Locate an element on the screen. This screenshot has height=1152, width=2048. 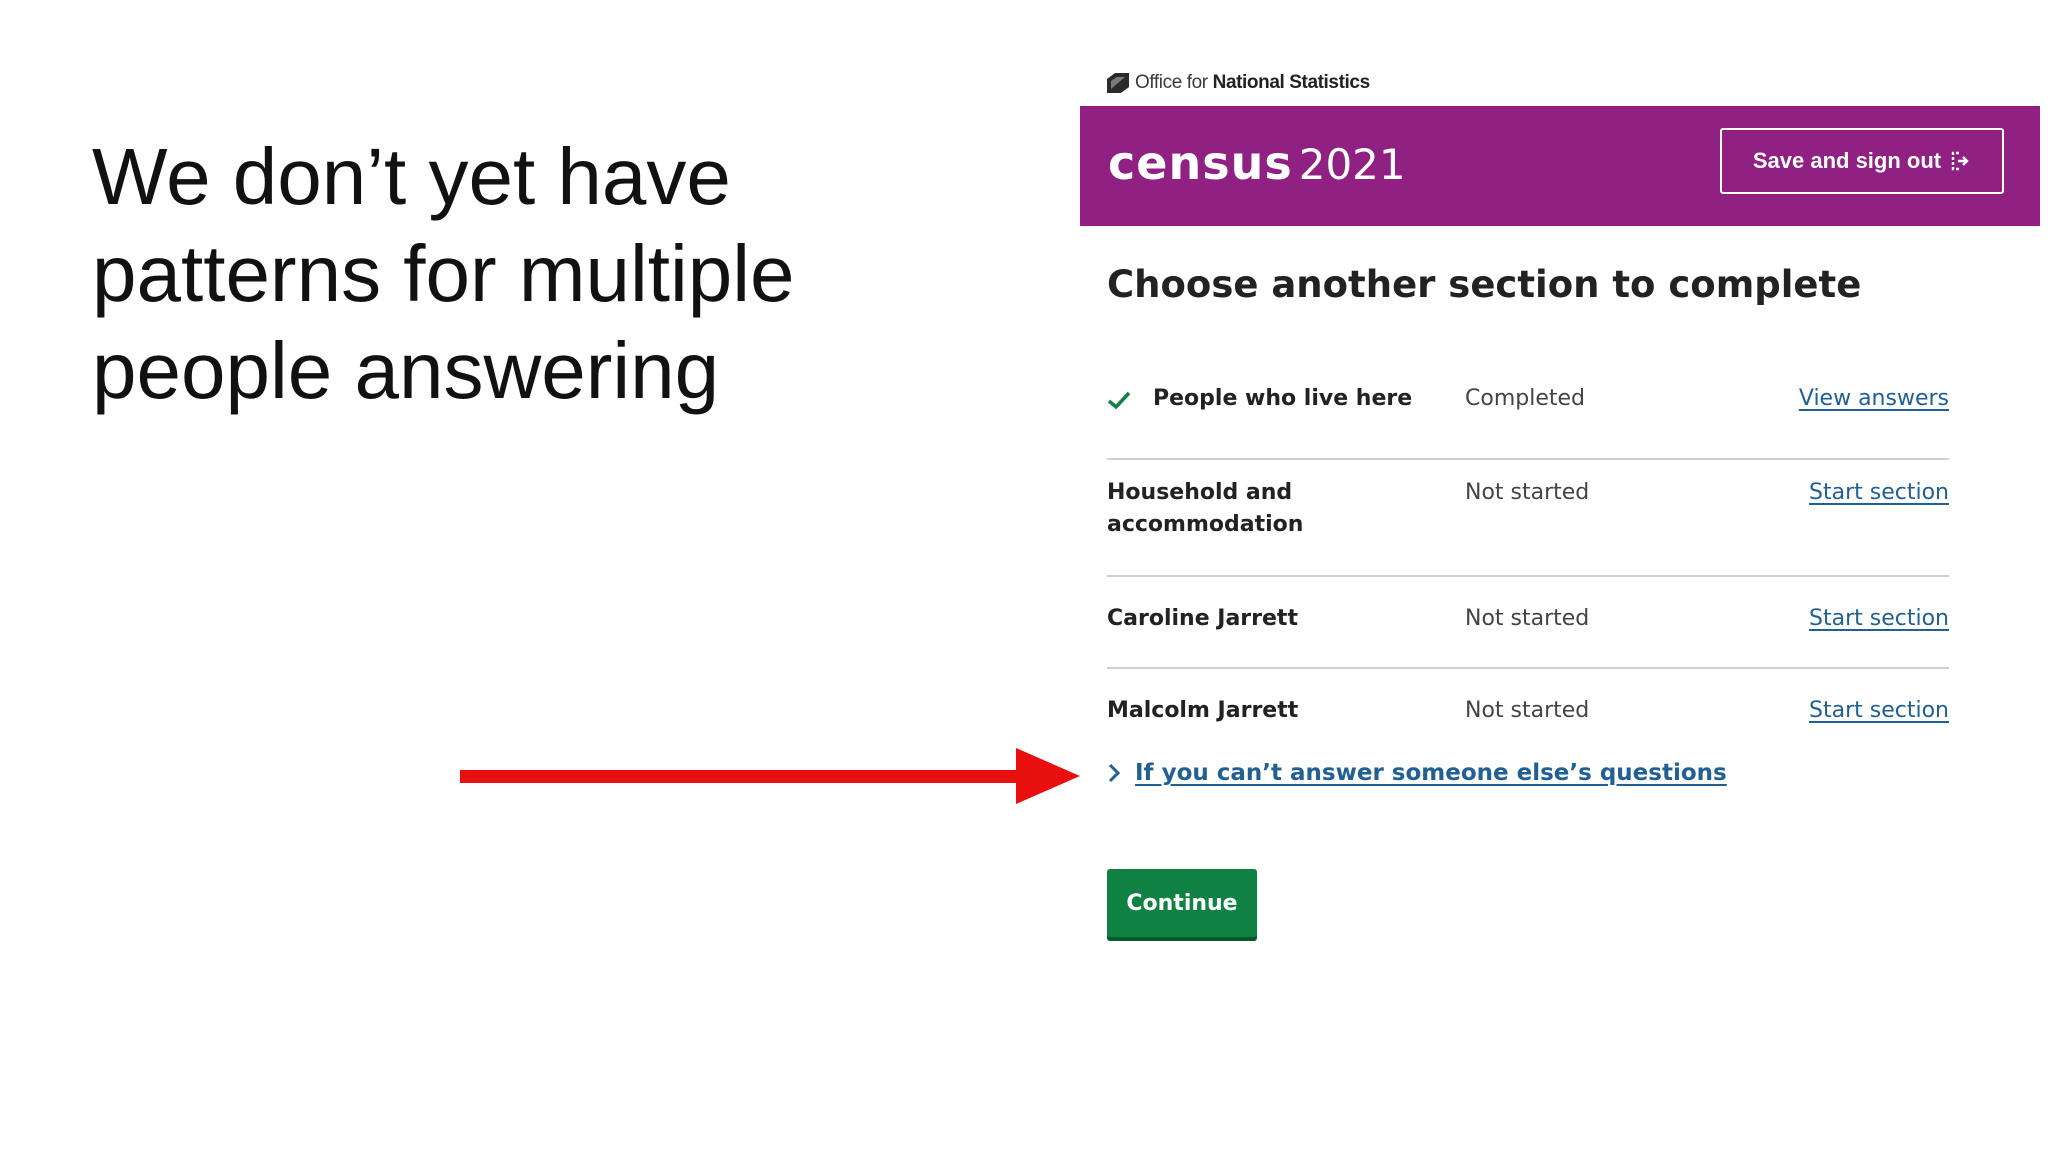
slide-heading-line-2: patterns for multiple is located at coordinates (443, 273).